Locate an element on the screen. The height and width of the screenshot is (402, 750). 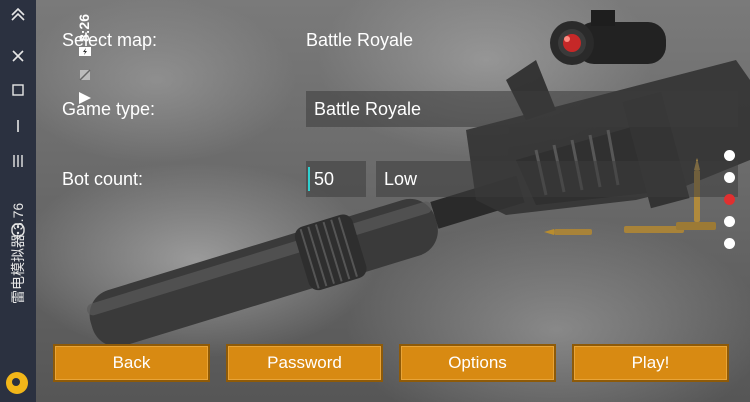
emulator-logo-icon is located at coordinates (17, 383).